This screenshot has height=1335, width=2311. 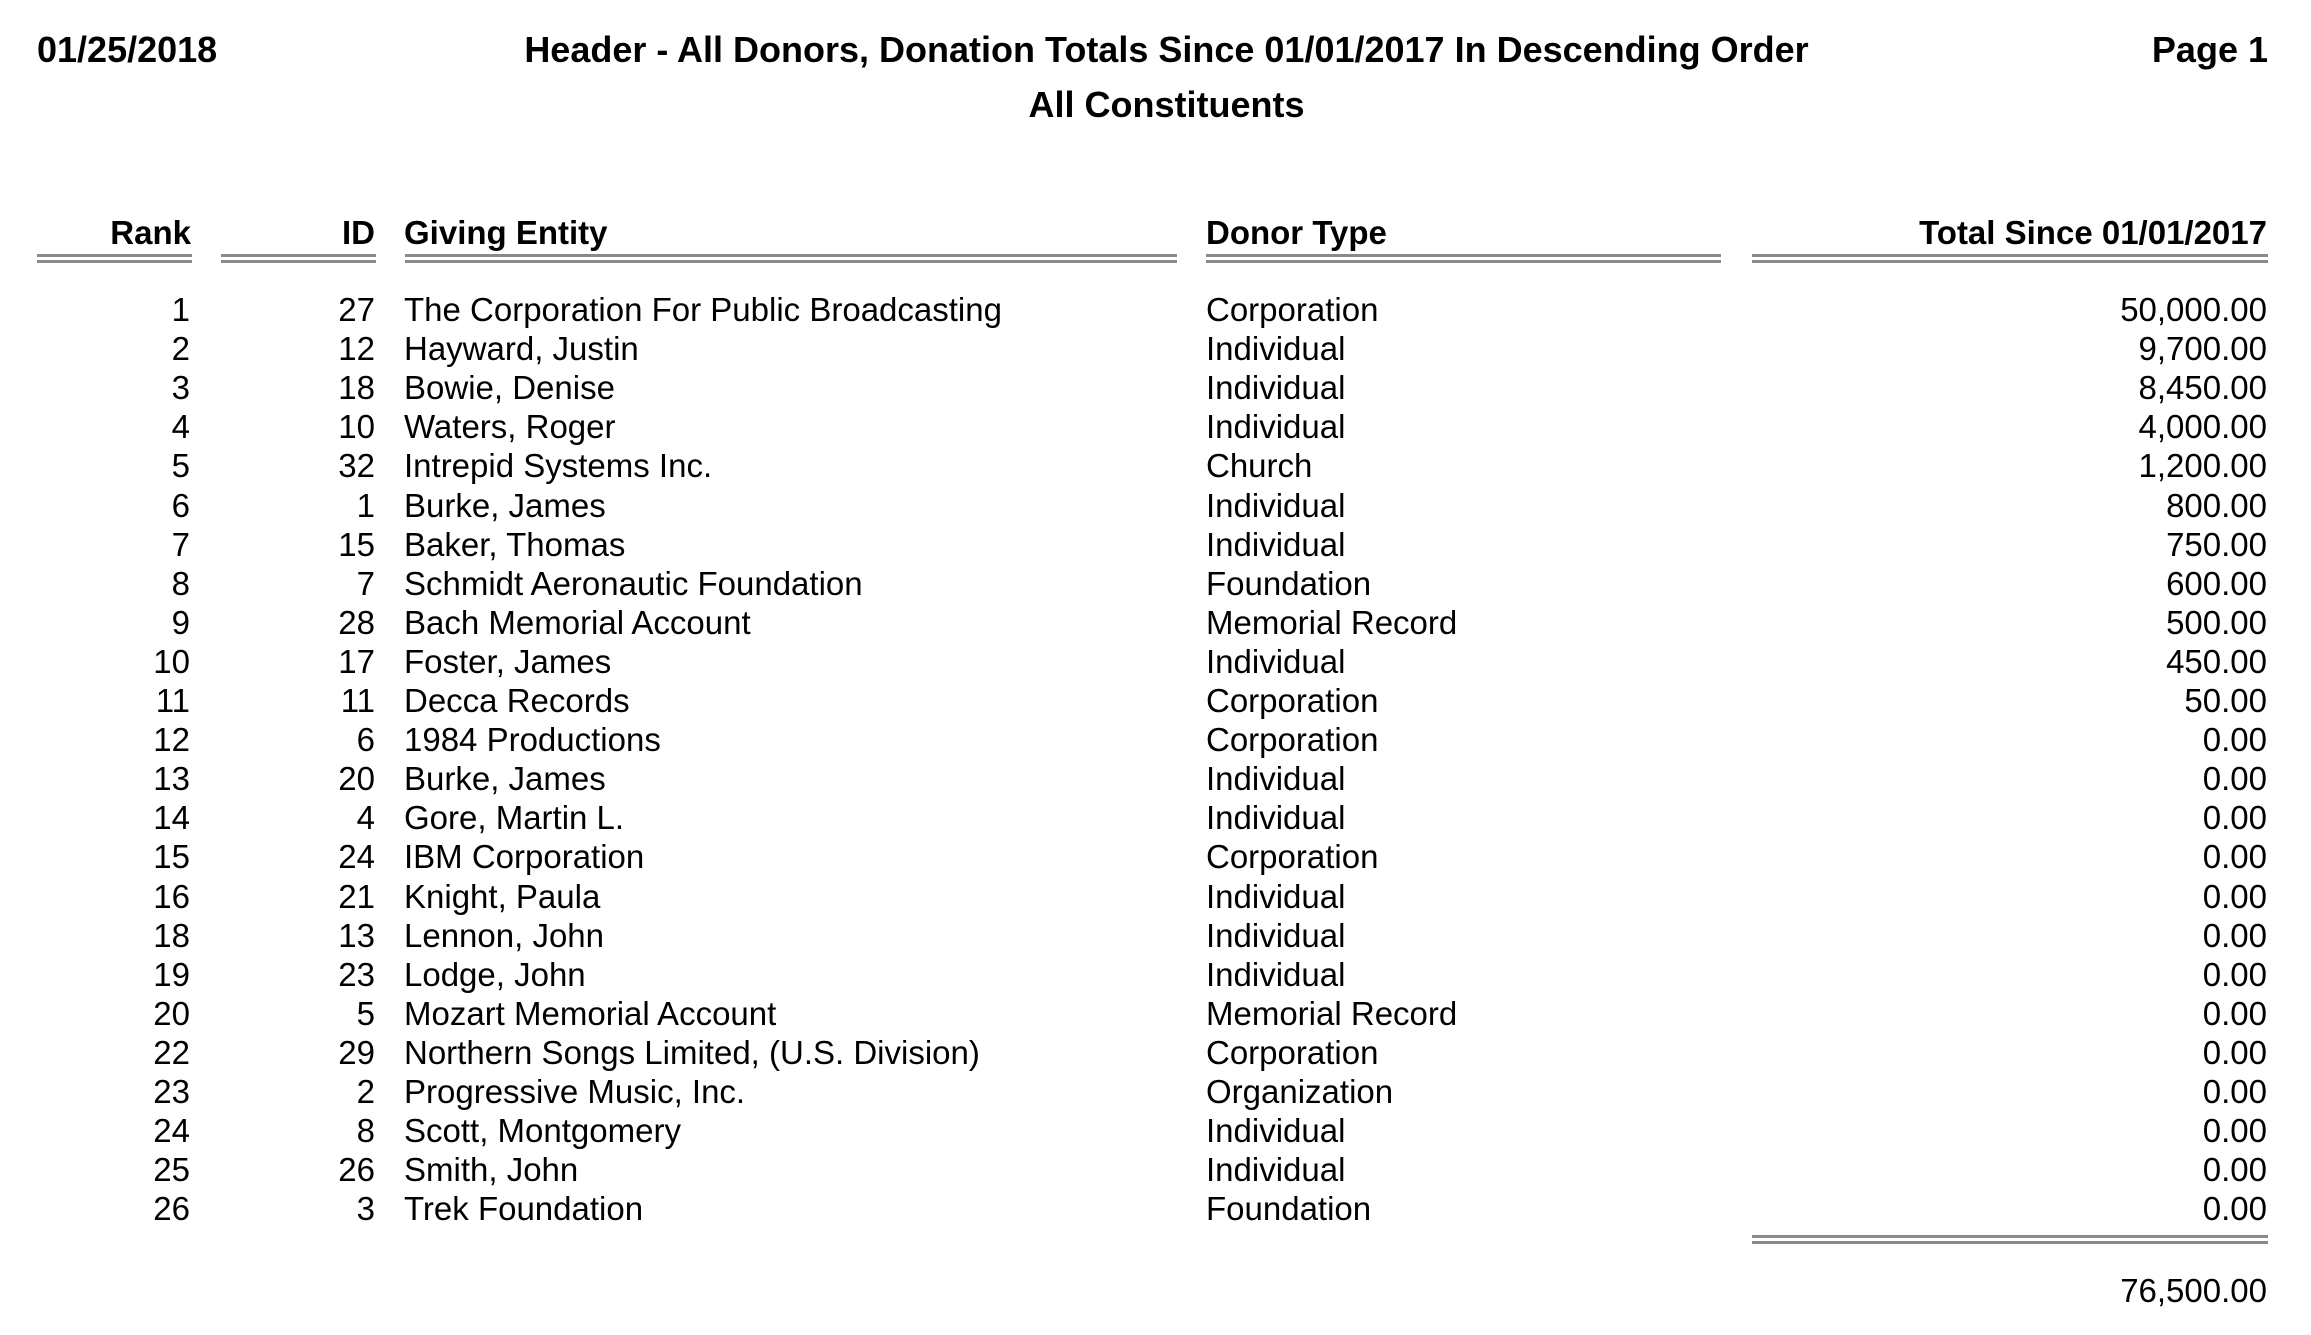 What do you see at coordinates (356, 466) in the screenshot?
I see `id-cell: 32` at bounding box center [356, 466].